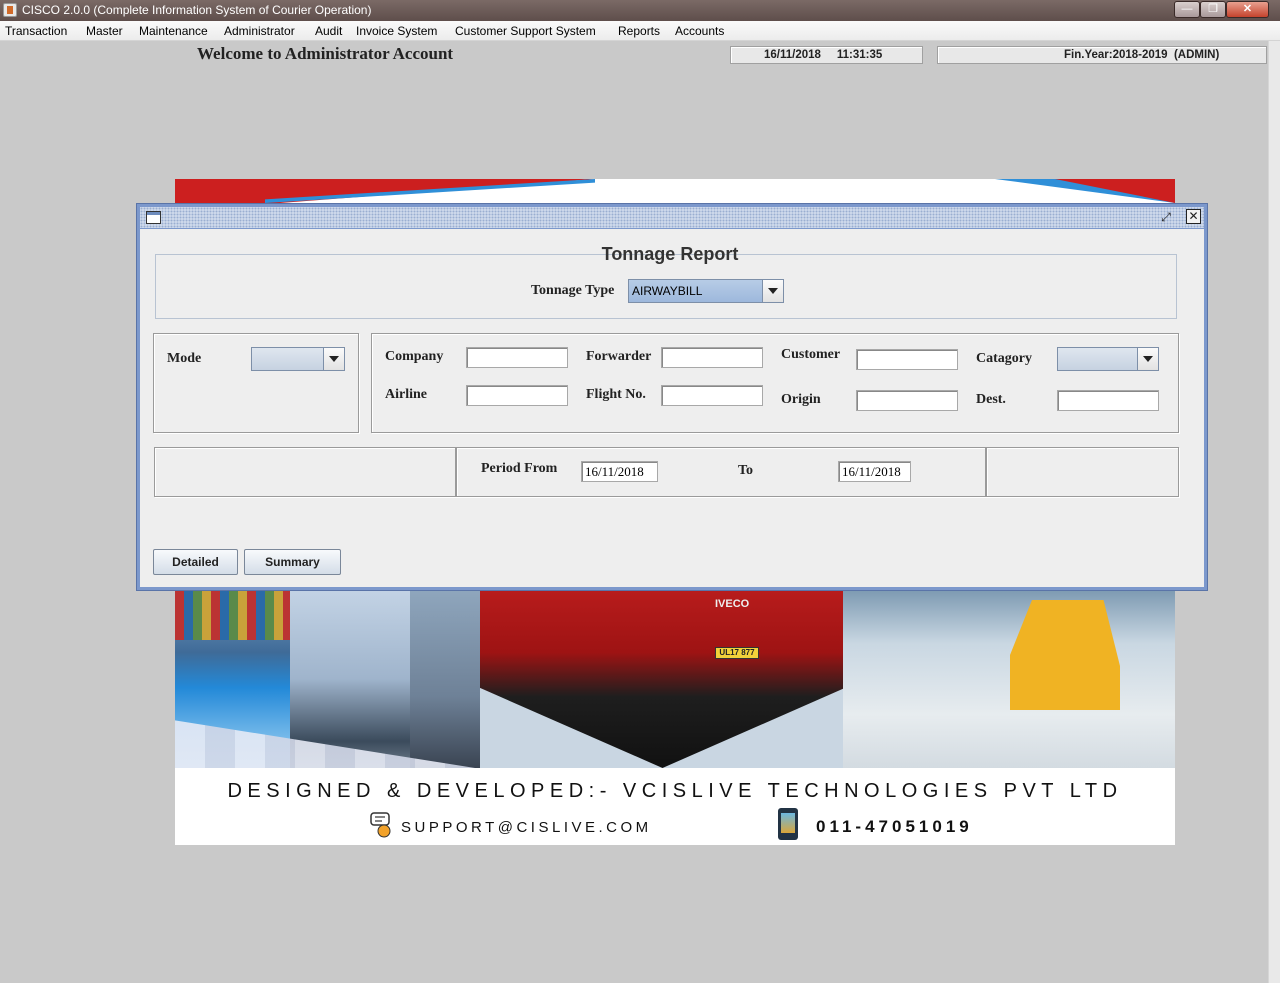 The height and width of the screenshot is (983, 1280). Describe the element at coordinates (1108, 359) in the screenshot. I see `catagory-select` at that location.